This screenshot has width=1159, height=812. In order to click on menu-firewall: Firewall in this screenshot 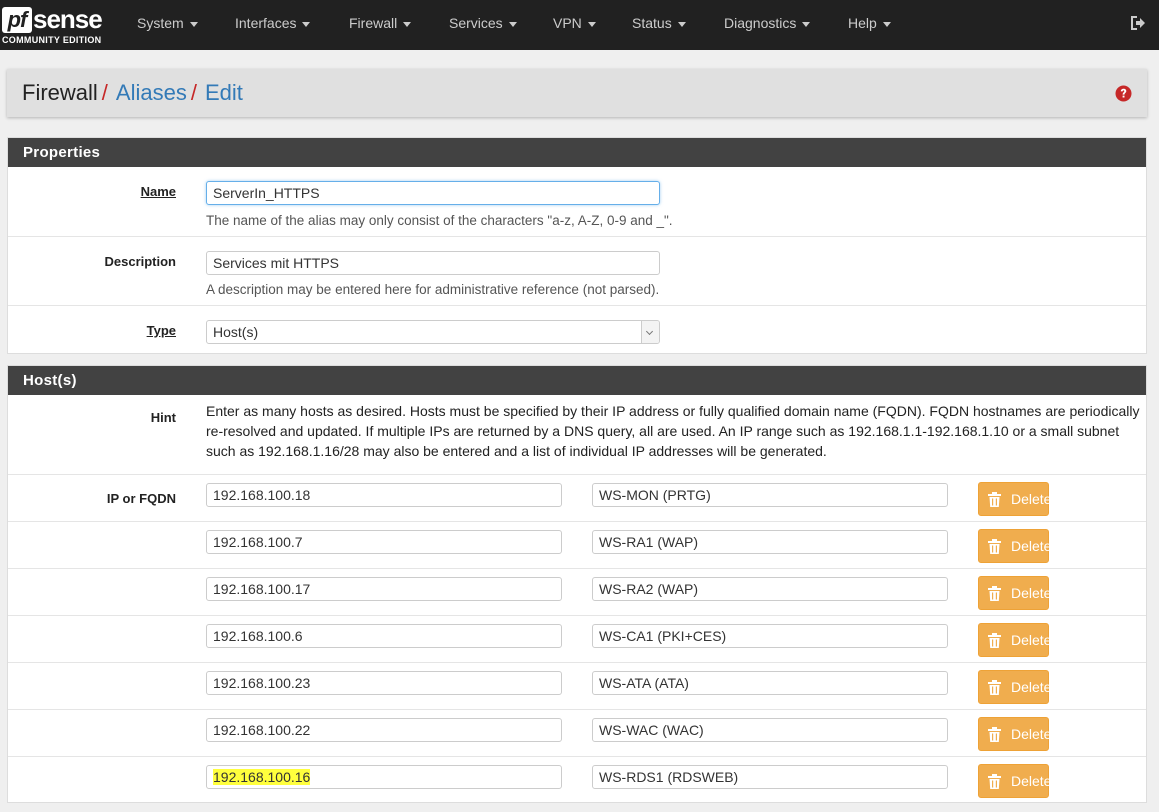, I will do `click(380, 23)`.